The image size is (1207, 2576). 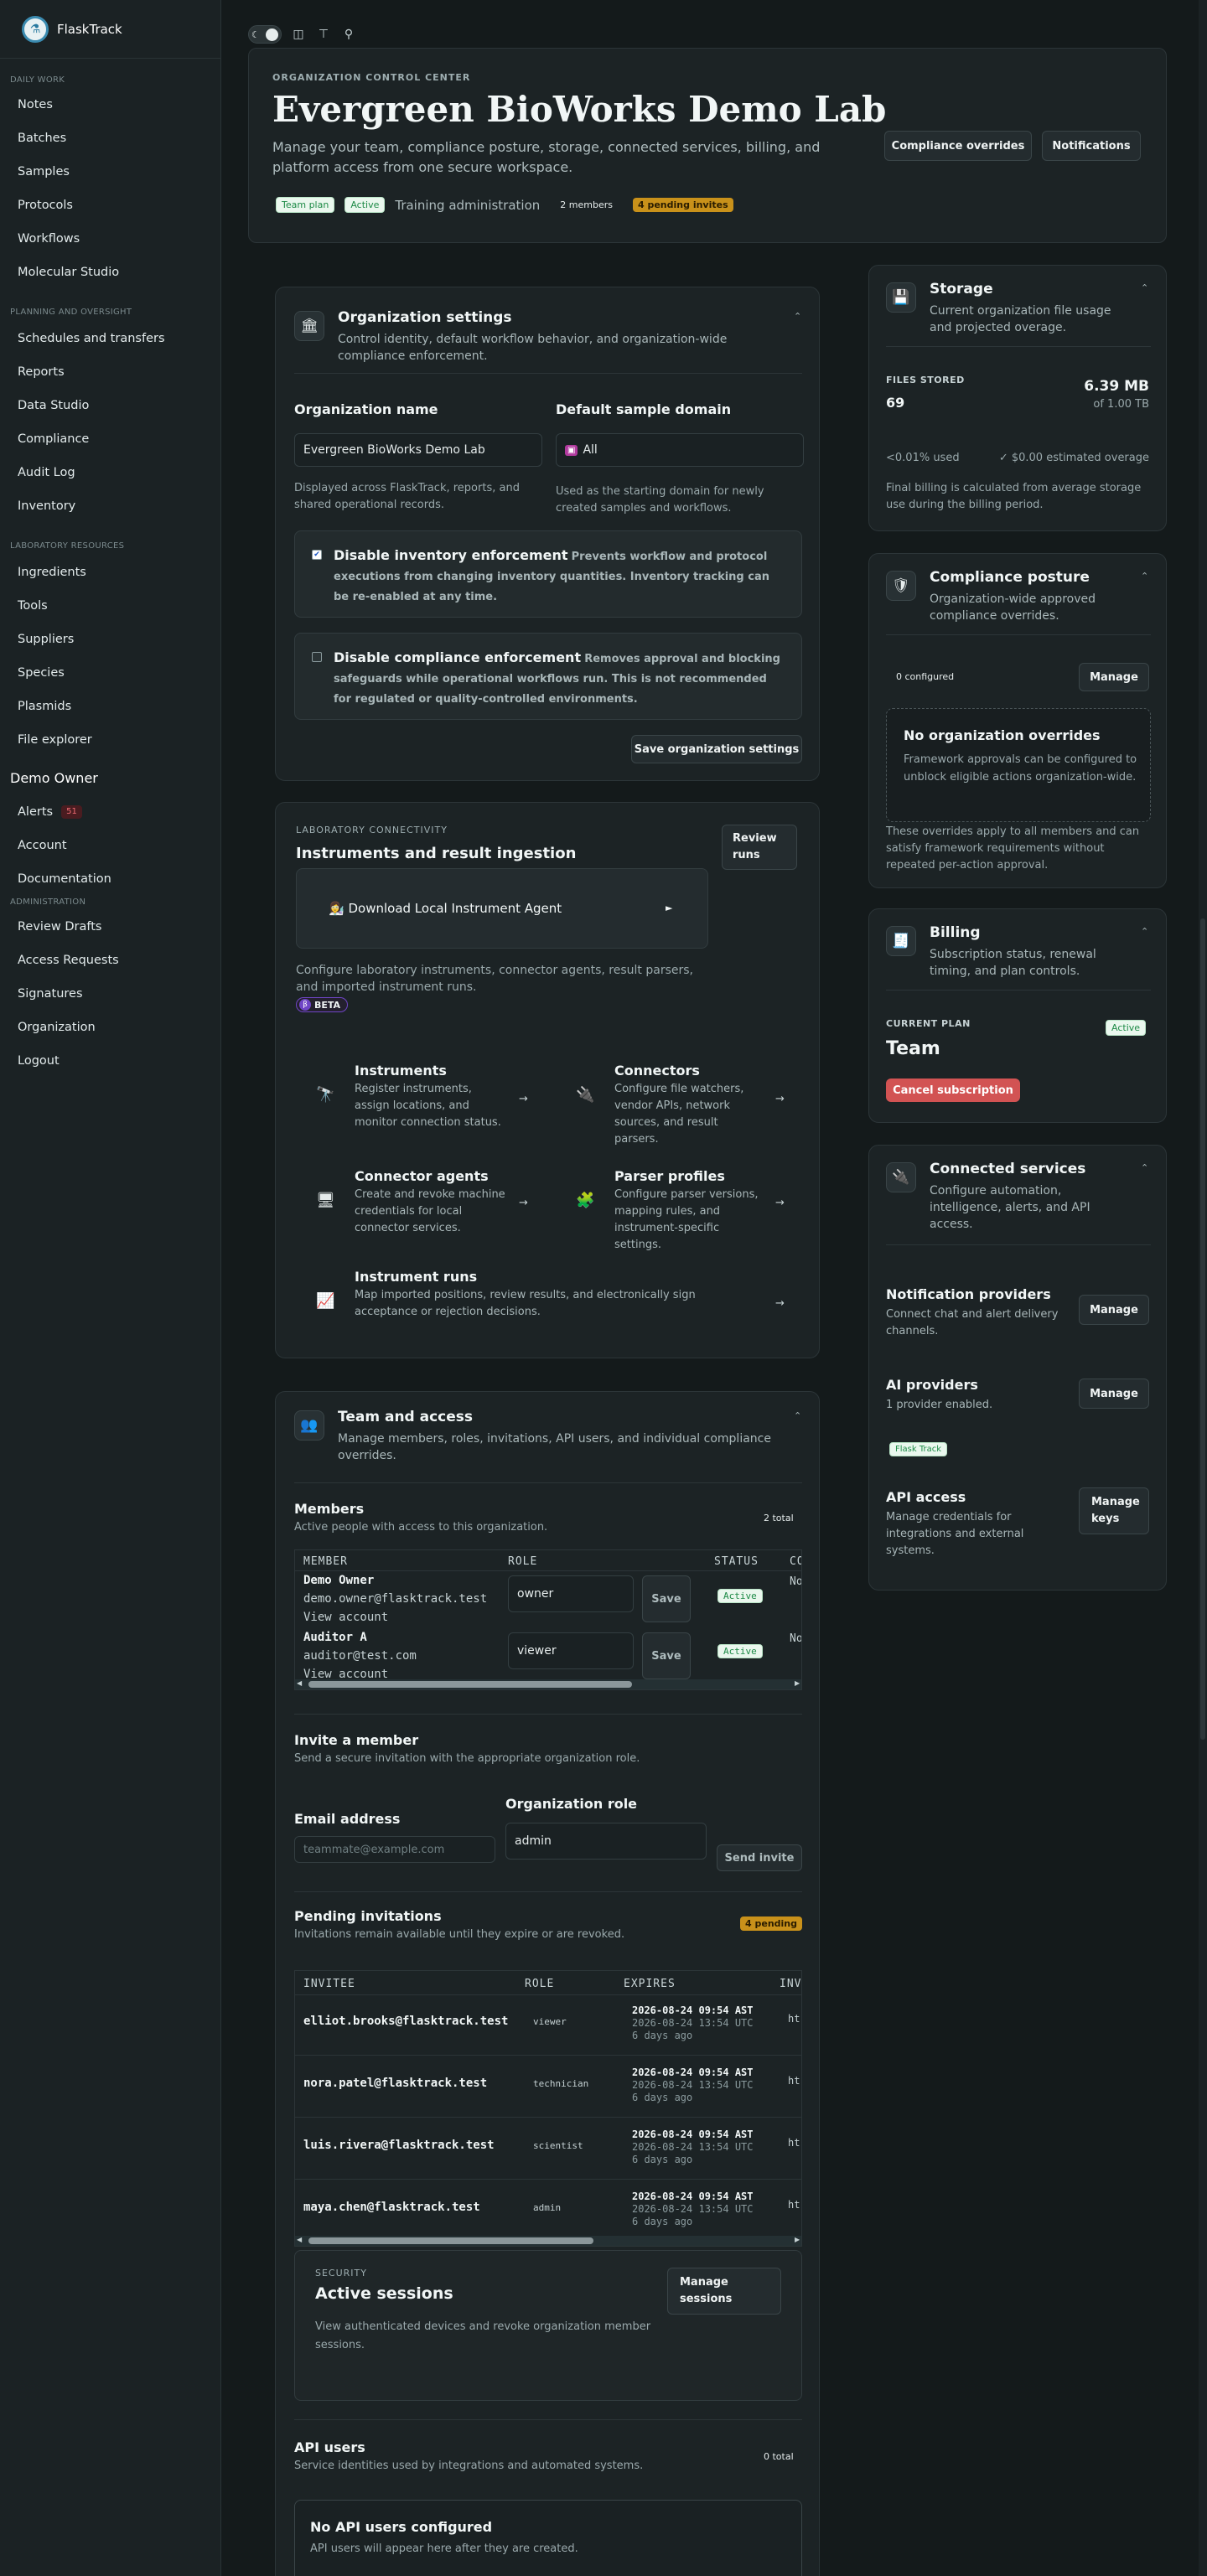 What do you see at coordinates (1114, 1394) in the screenshot?
I see `ai-manage-button: Manage` at bounding box center [1114, 1394].